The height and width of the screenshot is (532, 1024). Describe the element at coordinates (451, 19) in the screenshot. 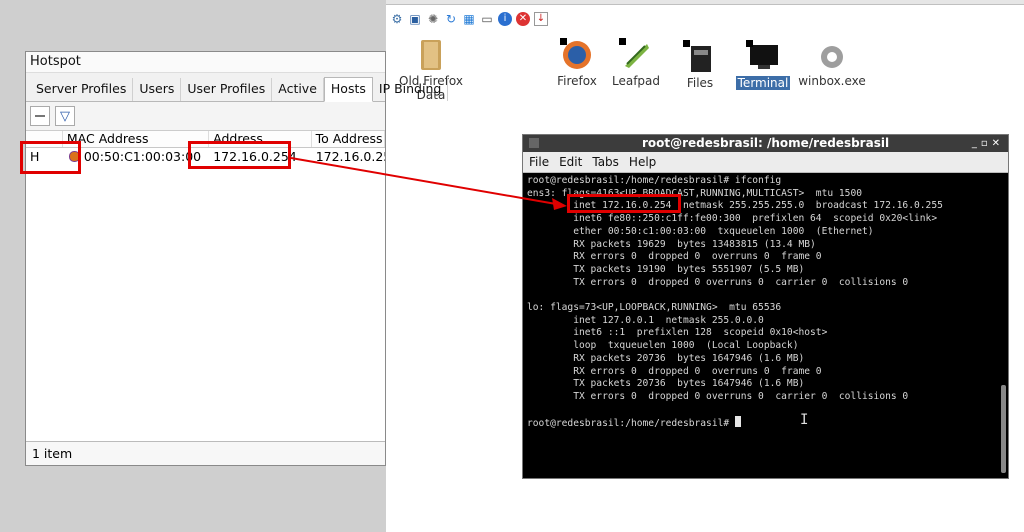

I see `refresh-icon: ↻` at that location.